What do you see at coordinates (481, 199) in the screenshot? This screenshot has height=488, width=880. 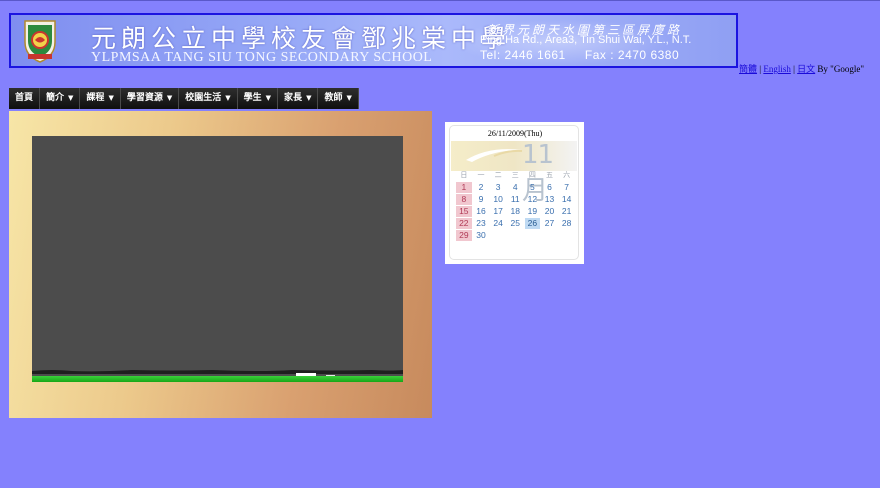 I see `calendar-day: 9` at bounding box center [481, 199].